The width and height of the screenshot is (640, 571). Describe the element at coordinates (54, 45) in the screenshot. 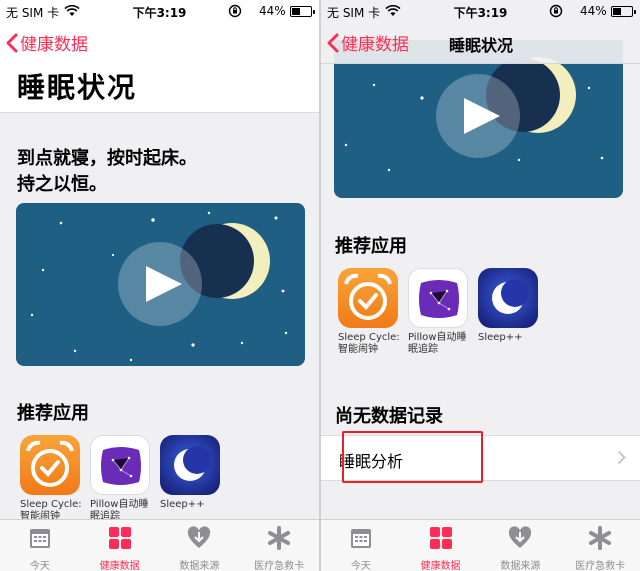

I see `back-label: 健康数据` at that location.